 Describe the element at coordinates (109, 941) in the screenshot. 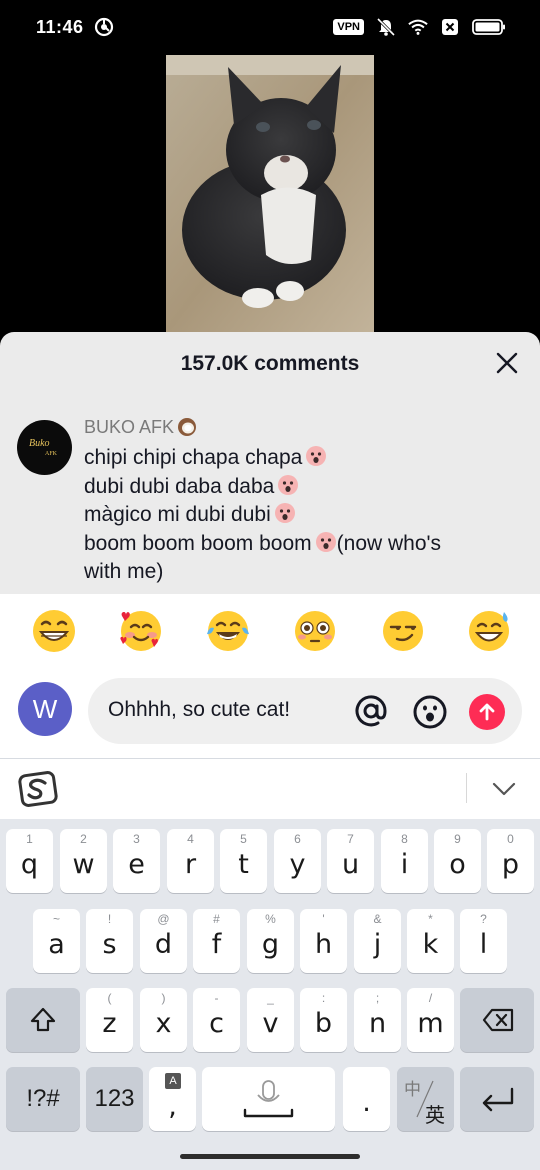

I see `key-s: ! s` at that location.